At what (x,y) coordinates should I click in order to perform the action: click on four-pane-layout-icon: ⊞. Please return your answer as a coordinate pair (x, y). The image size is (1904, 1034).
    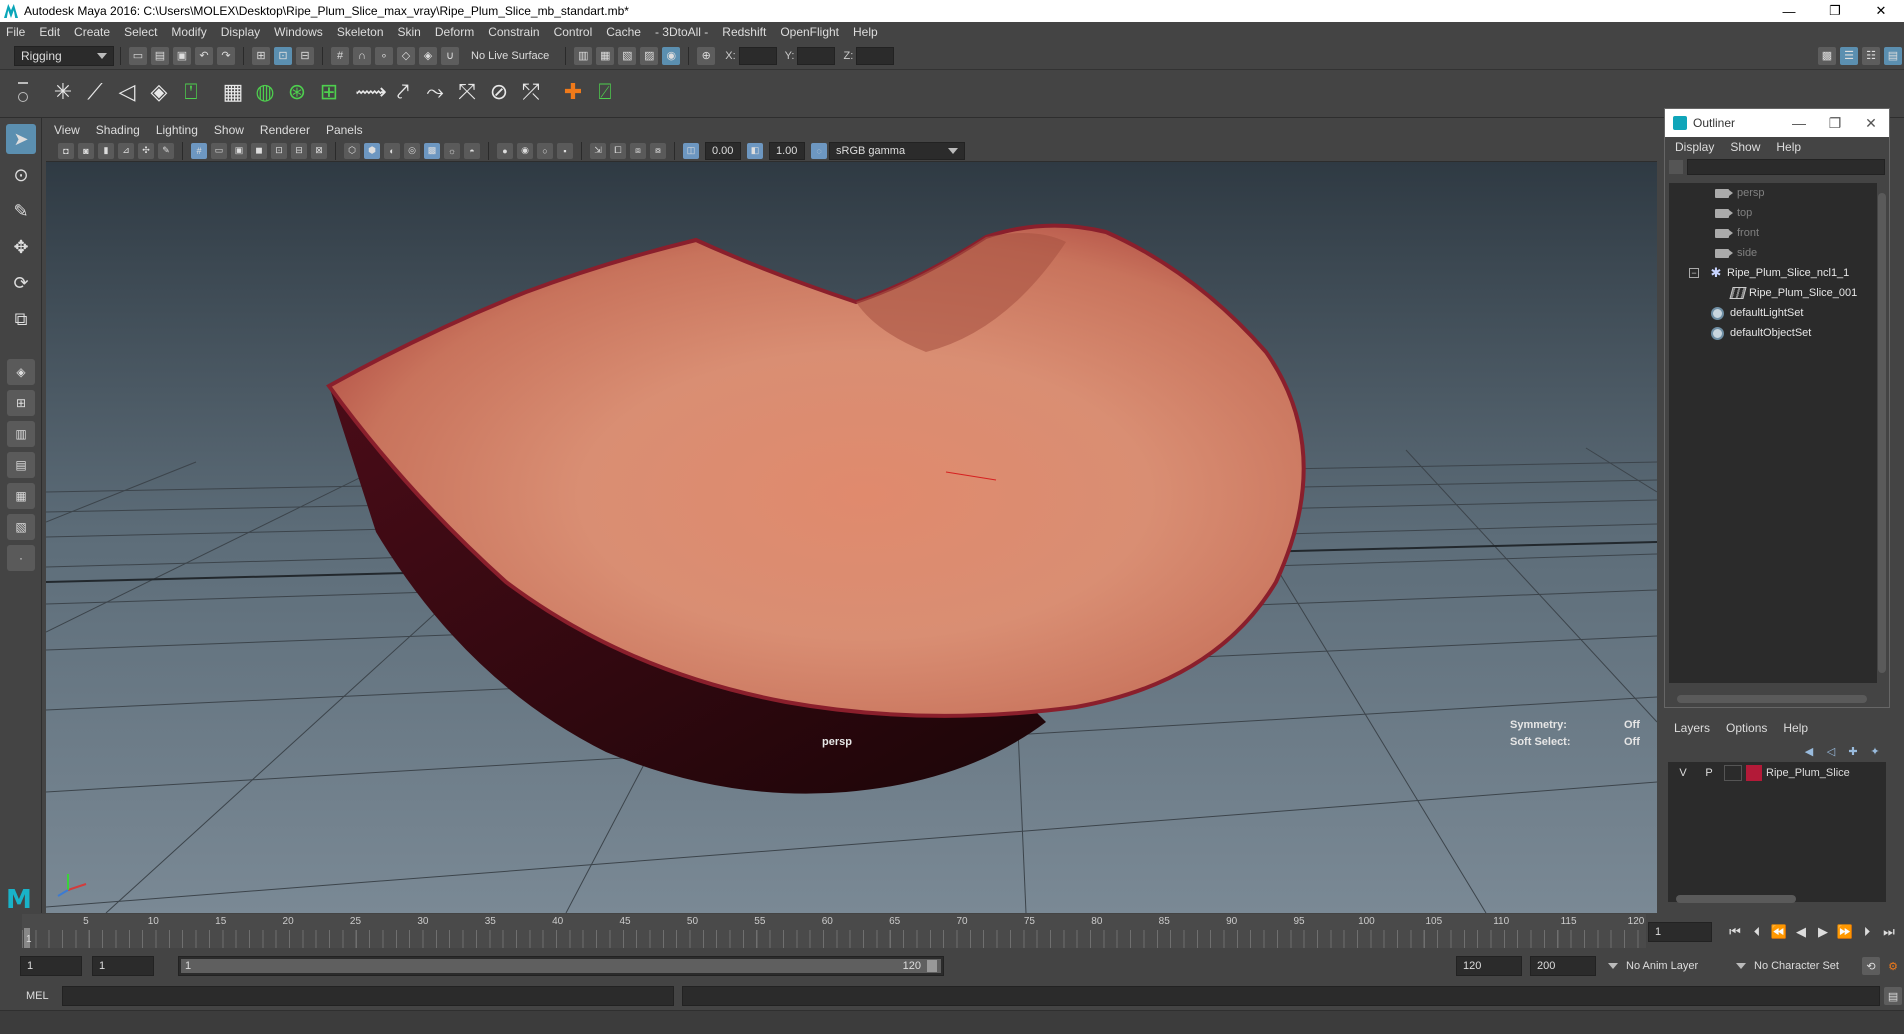
    Looking at the image, I should click on (21, 403).